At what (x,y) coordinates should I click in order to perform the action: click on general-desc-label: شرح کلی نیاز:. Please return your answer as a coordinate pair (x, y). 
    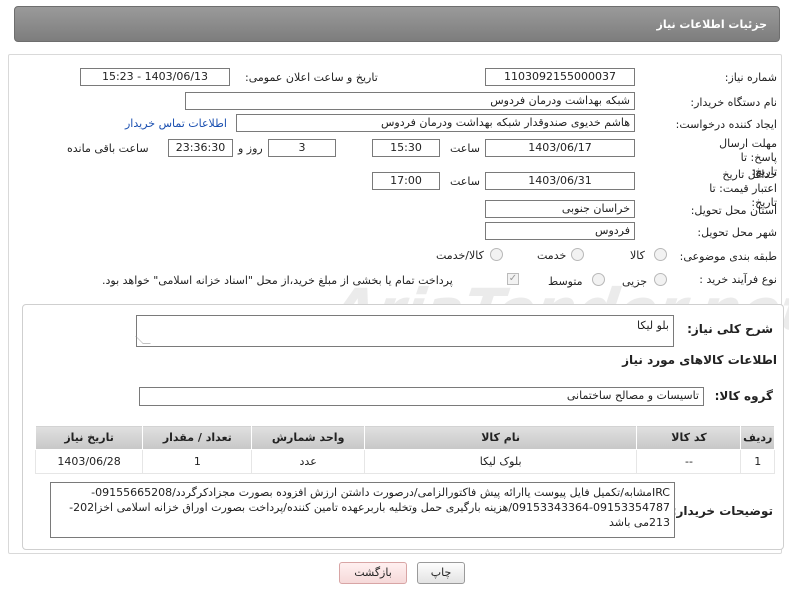
    Looking at the image, I should click on (730, 329).